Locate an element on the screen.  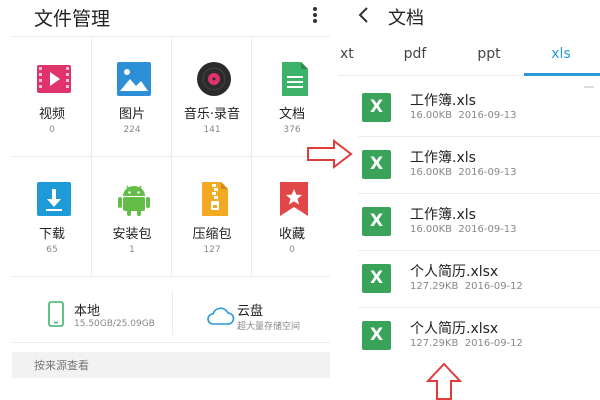
download-icon is located at coordinates (54, 199).